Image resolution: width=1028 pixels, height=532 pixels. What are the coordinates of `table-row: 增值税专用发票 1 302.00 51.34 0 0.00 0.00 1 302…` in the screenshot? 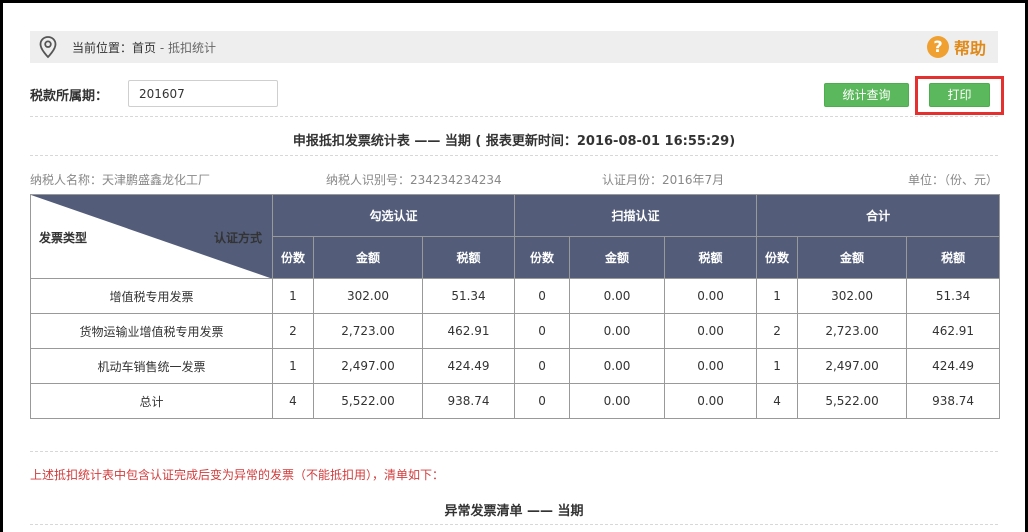 It's located at (515, 296).